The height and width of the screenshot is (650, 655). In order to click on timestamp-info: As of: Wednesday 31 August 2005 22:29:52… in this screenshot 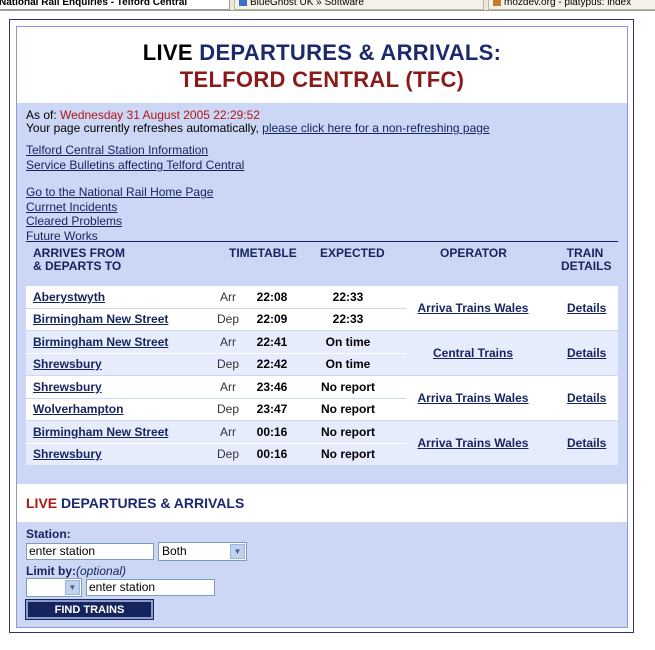, I will do `click(258, 122)`.